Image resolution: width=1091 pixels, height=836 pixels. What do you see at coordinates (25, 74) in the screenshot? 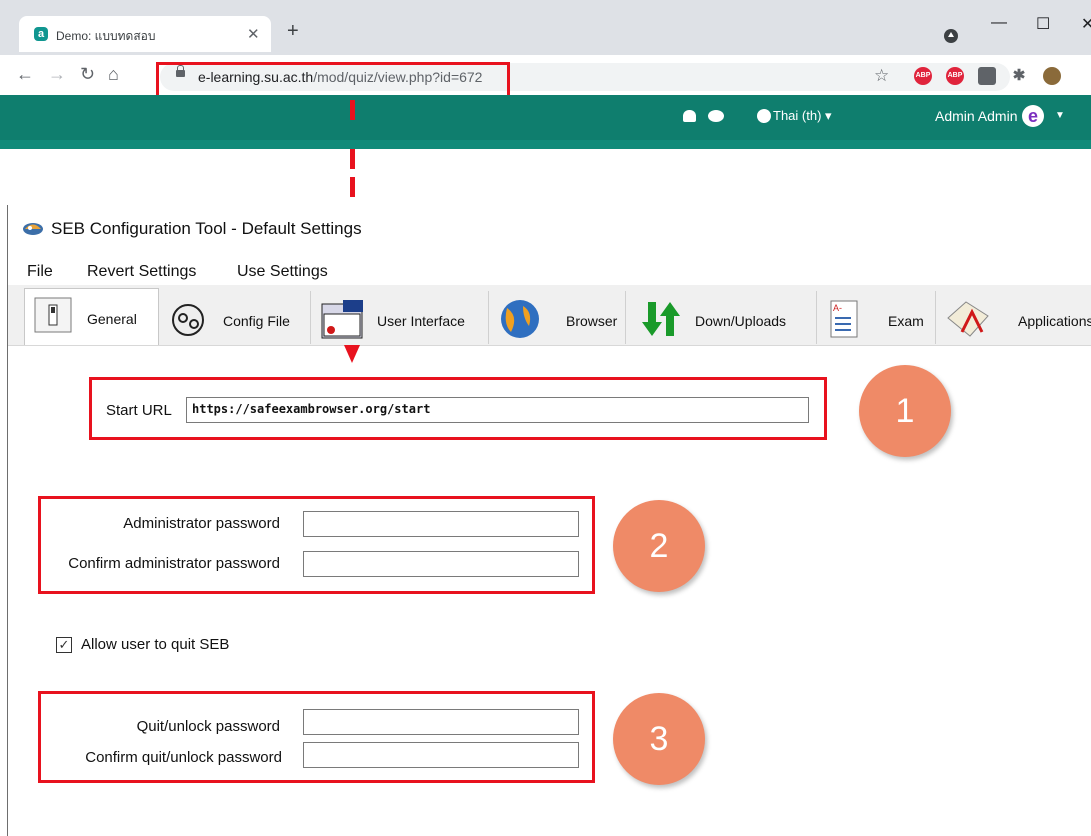
I see `back-icon: ←` at bounding box center [25, 74].